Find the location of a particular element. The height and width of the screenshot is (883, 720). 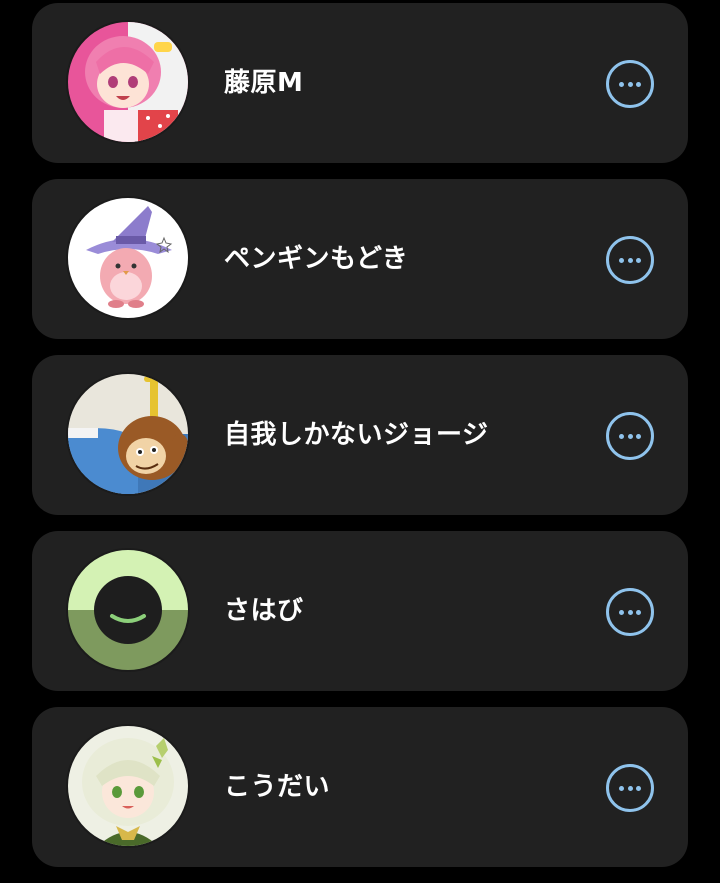

contact-name: こうだい is located at coordinates (277, 787).